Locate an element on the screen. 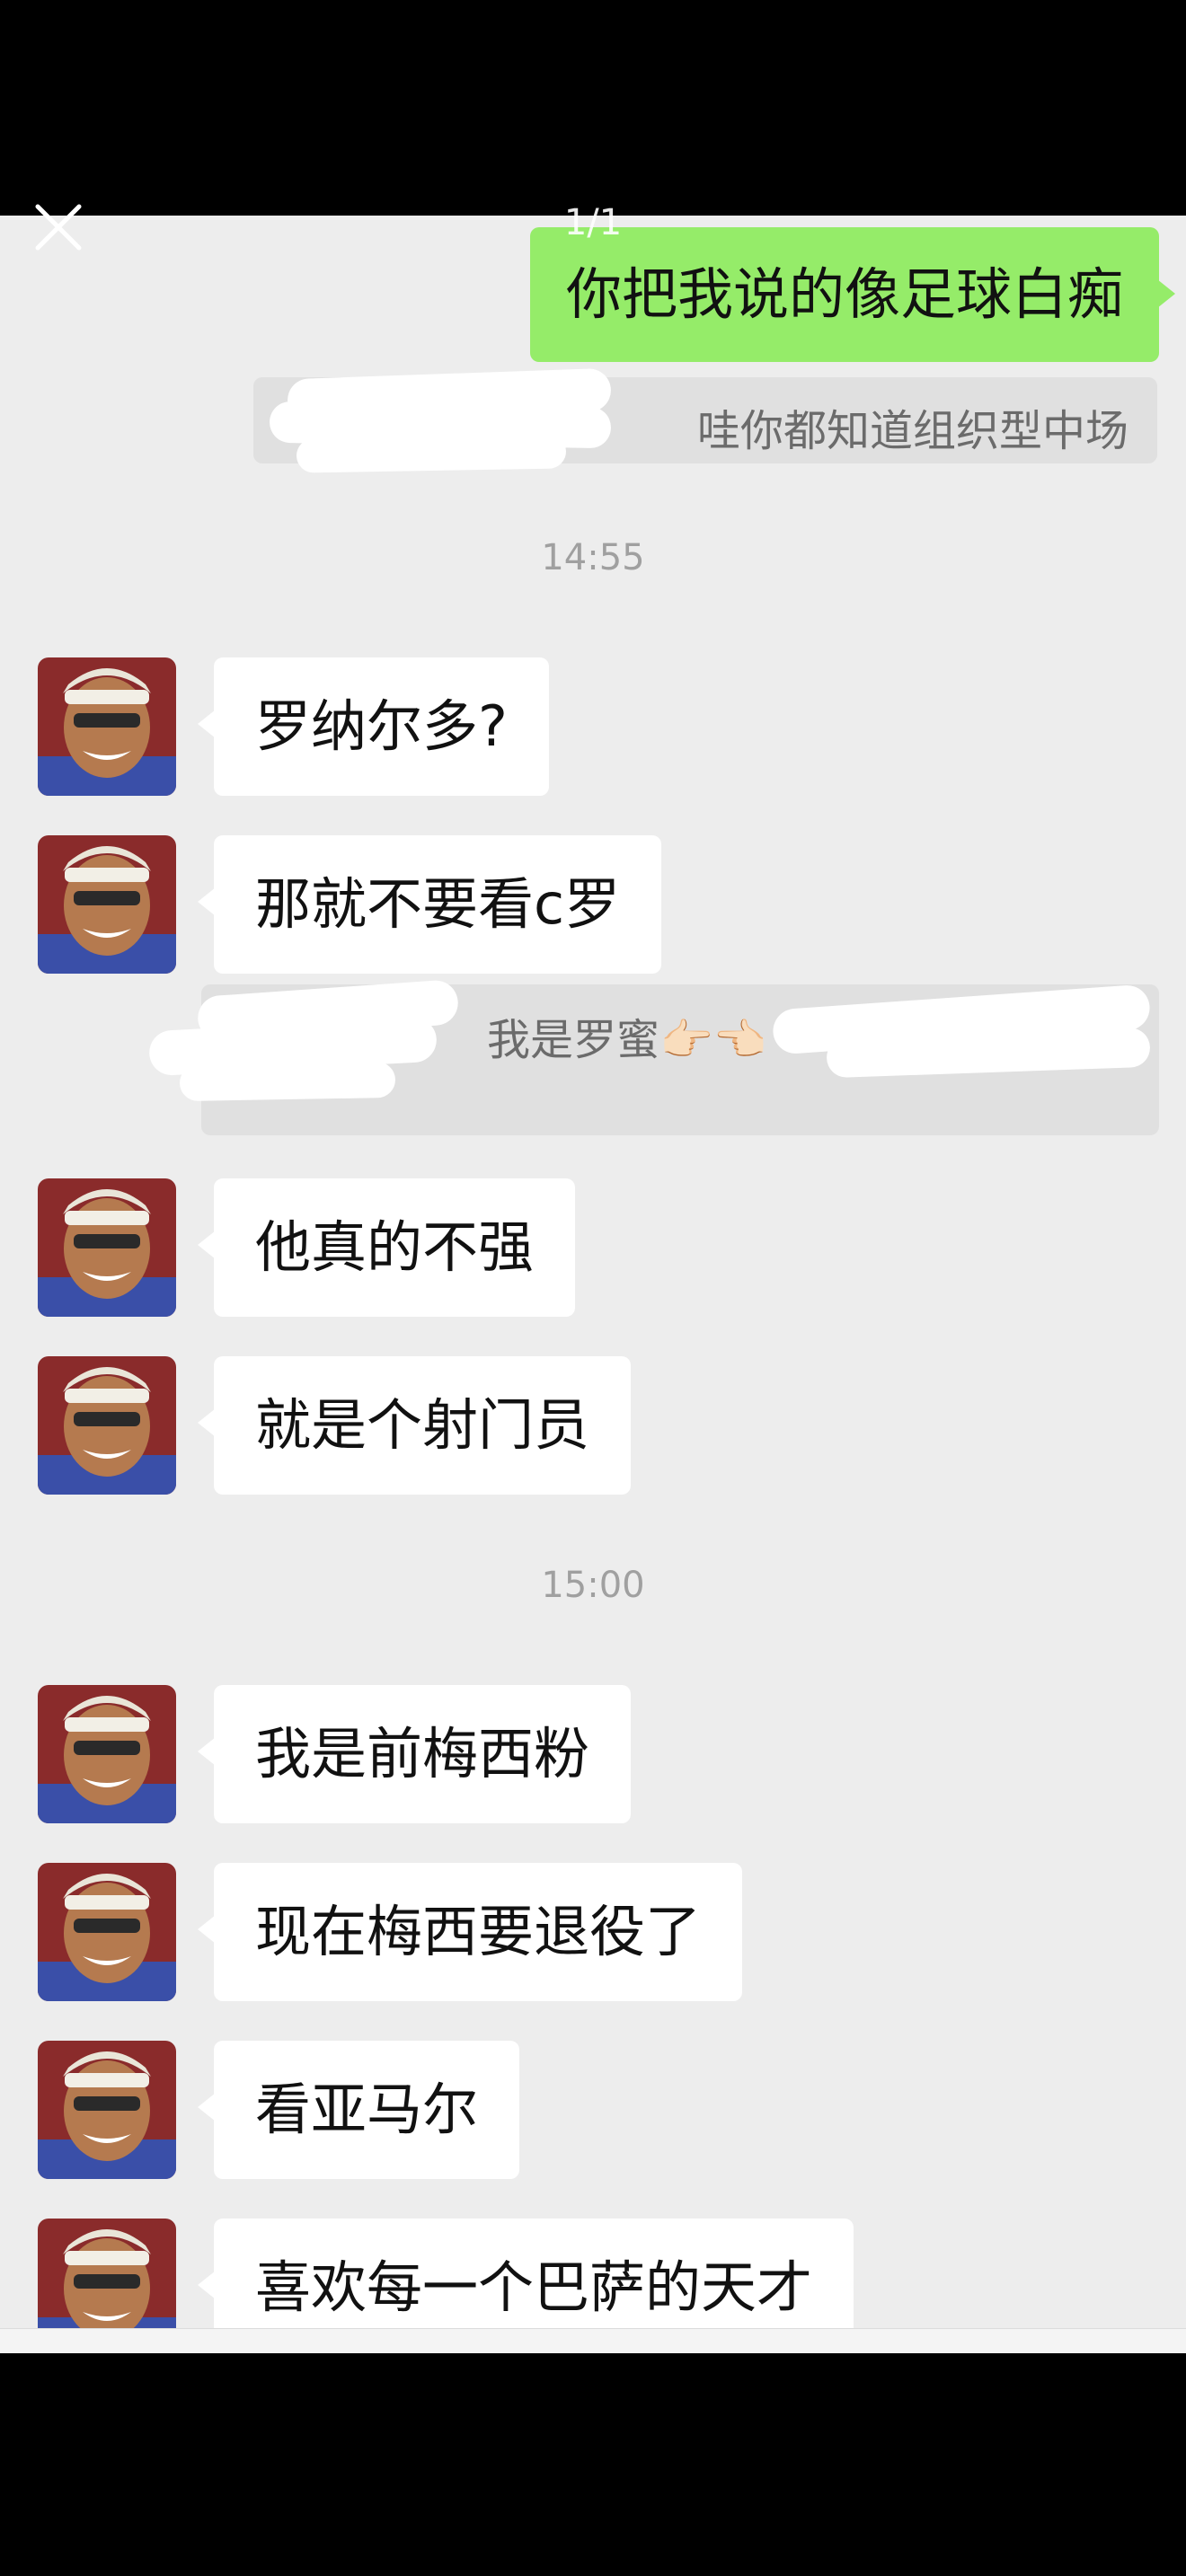  received-message-bubble: 我是前梅西粉 is located at coordinates (414, 1754).